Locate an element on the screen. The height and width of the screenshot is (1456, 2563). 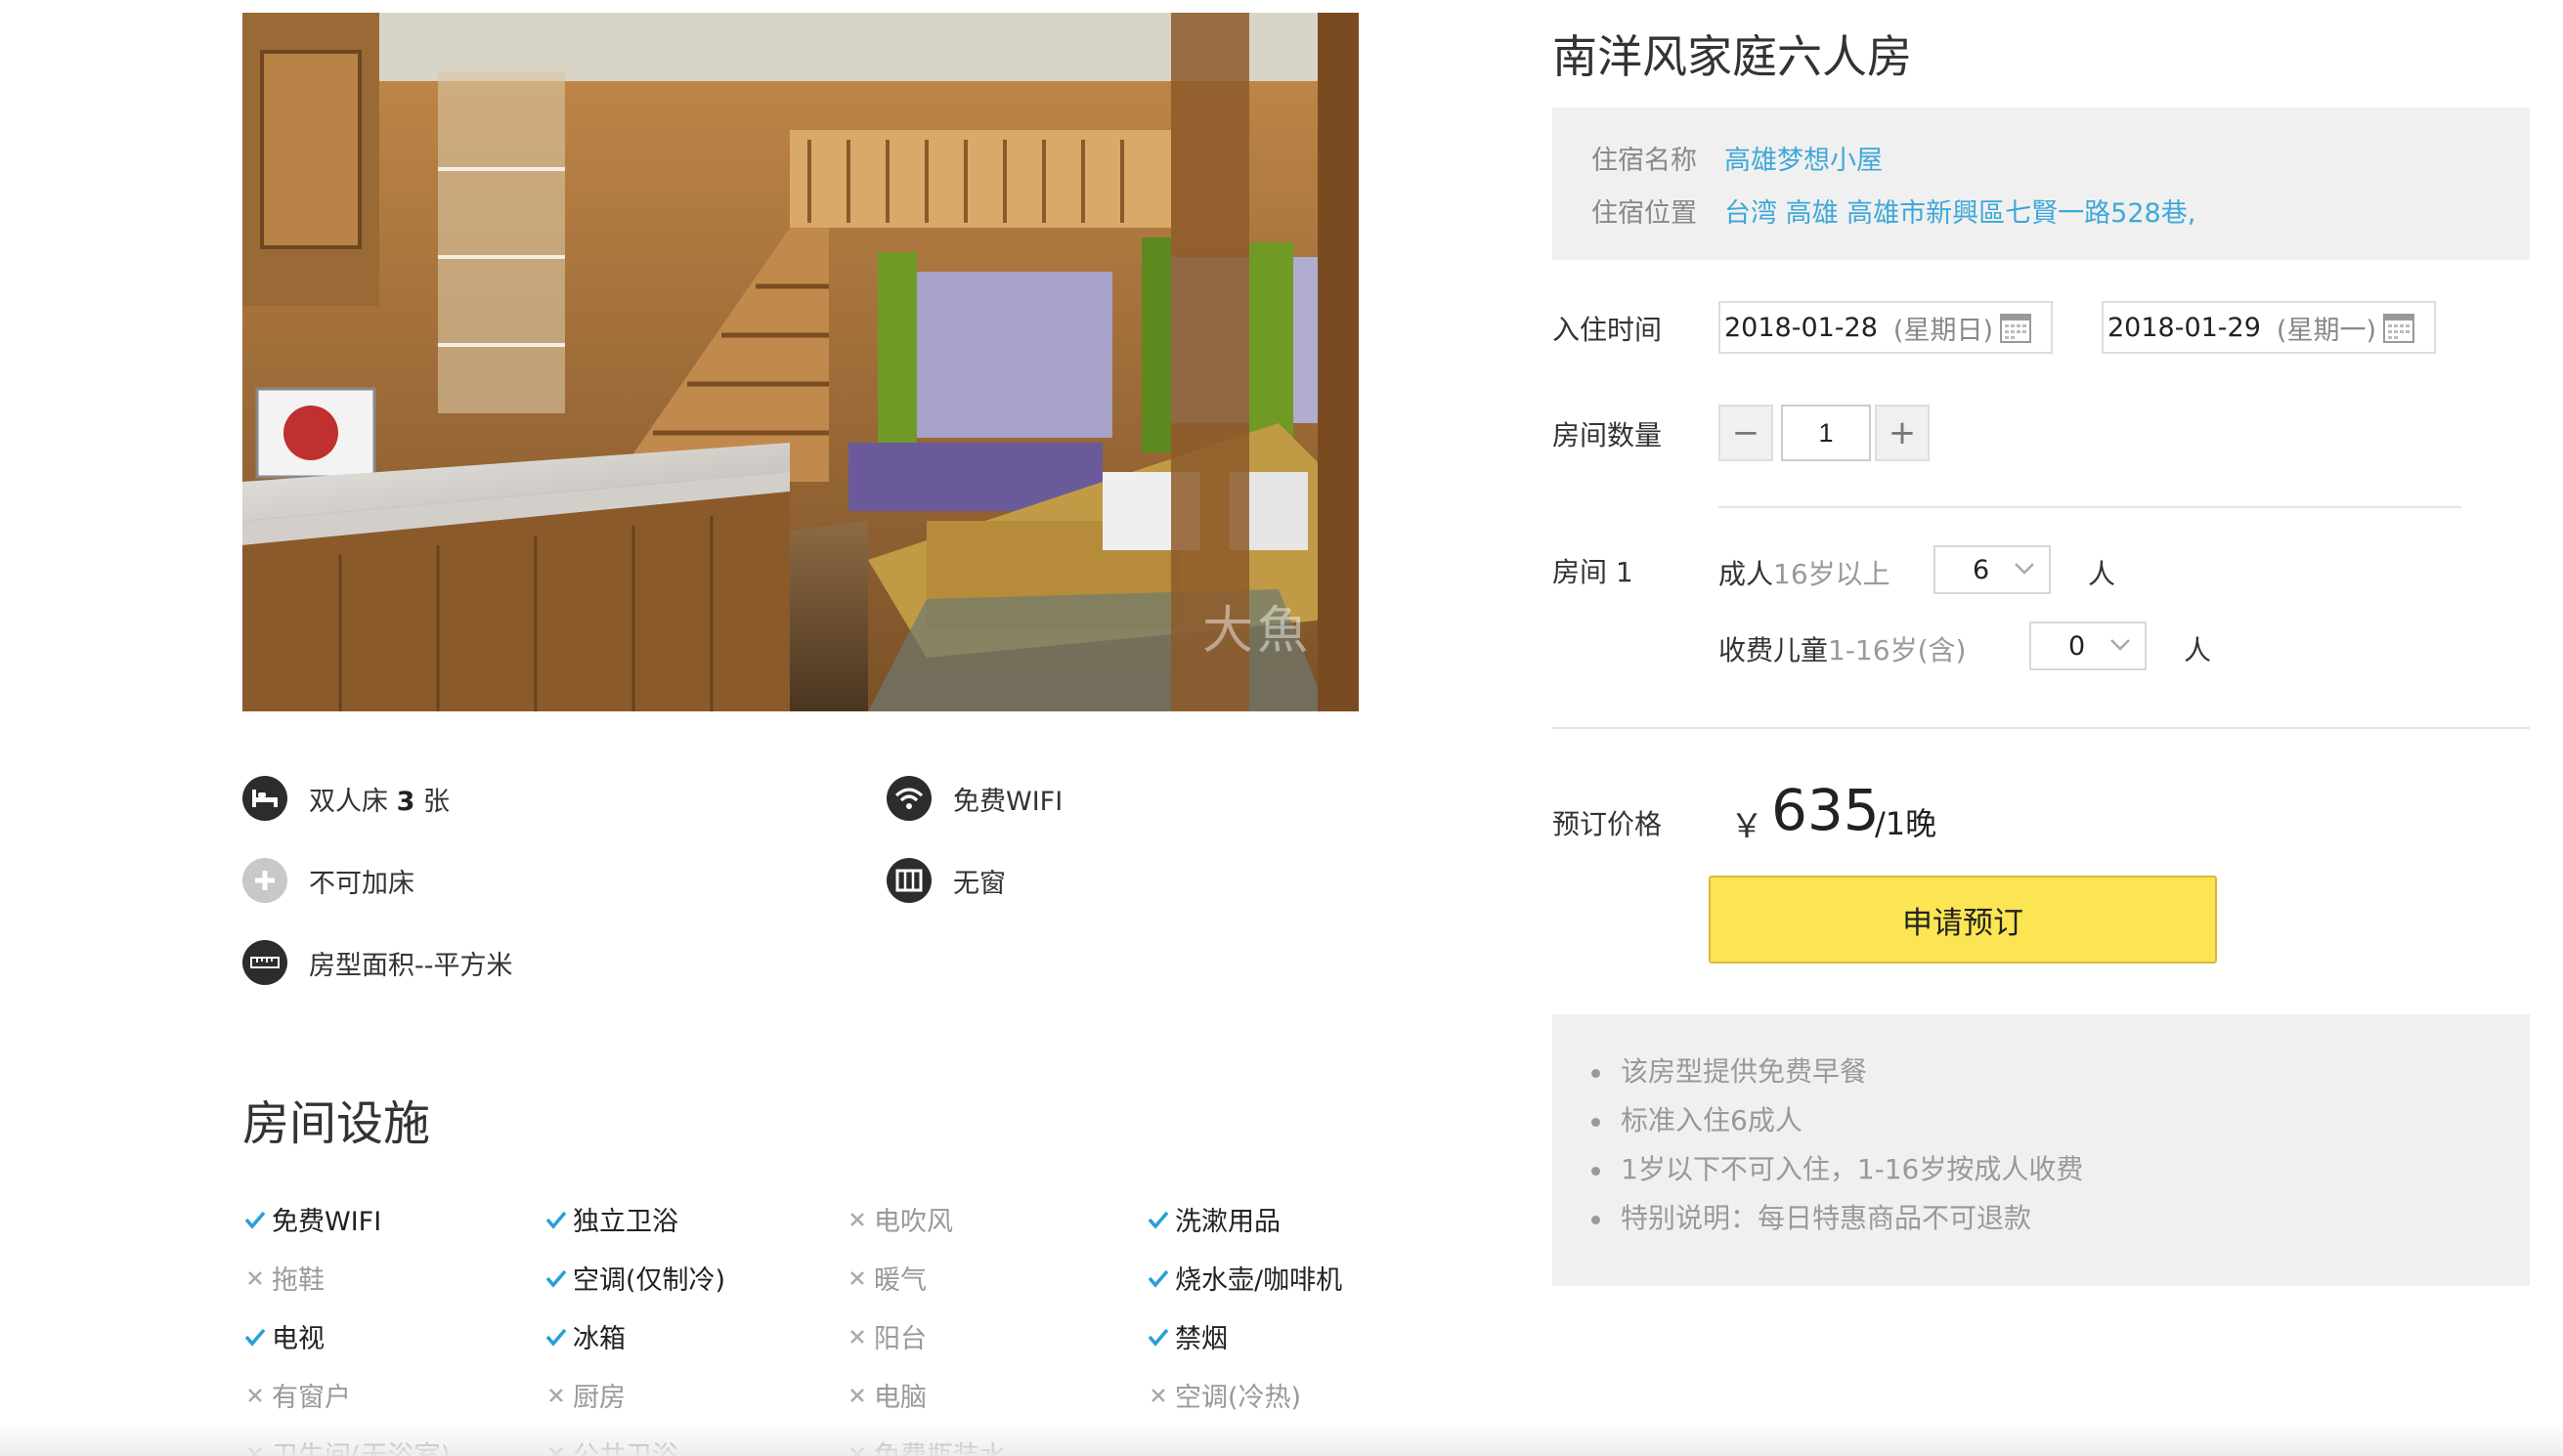
child-hint: 1-16岁(含) is located at coordinates (1897, 650).